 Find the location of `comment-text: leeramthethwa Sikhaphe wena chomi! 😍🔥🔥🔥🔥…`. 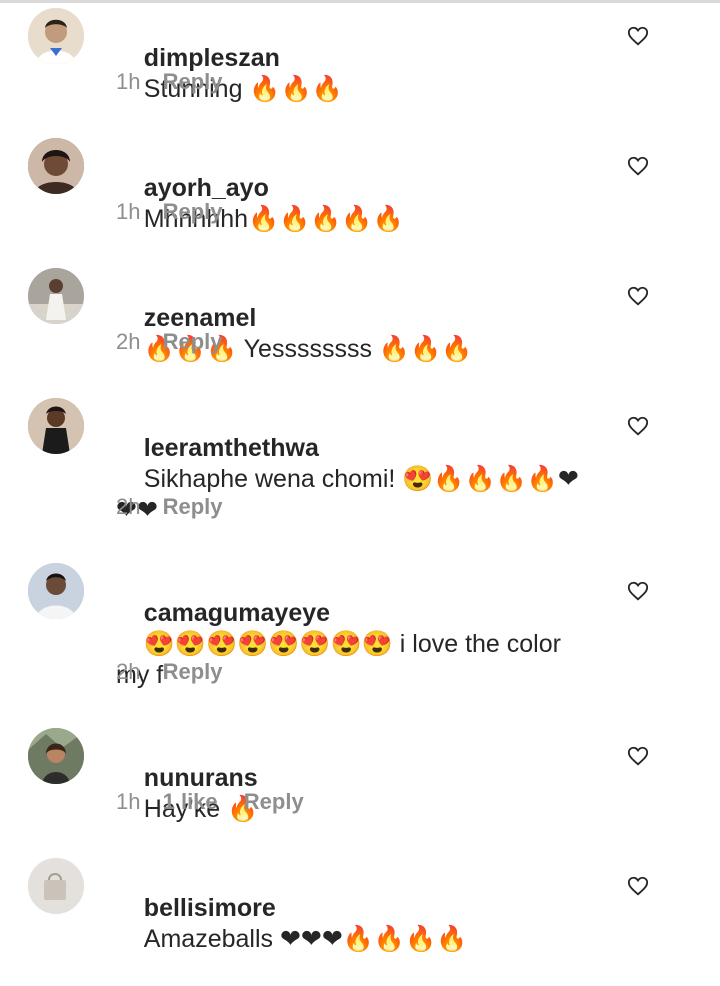

comment-text: leeramthethwa Sikhaphe wena chomi! 😍🔥🔥🔥🔥… is located at coordinates (351, 479).